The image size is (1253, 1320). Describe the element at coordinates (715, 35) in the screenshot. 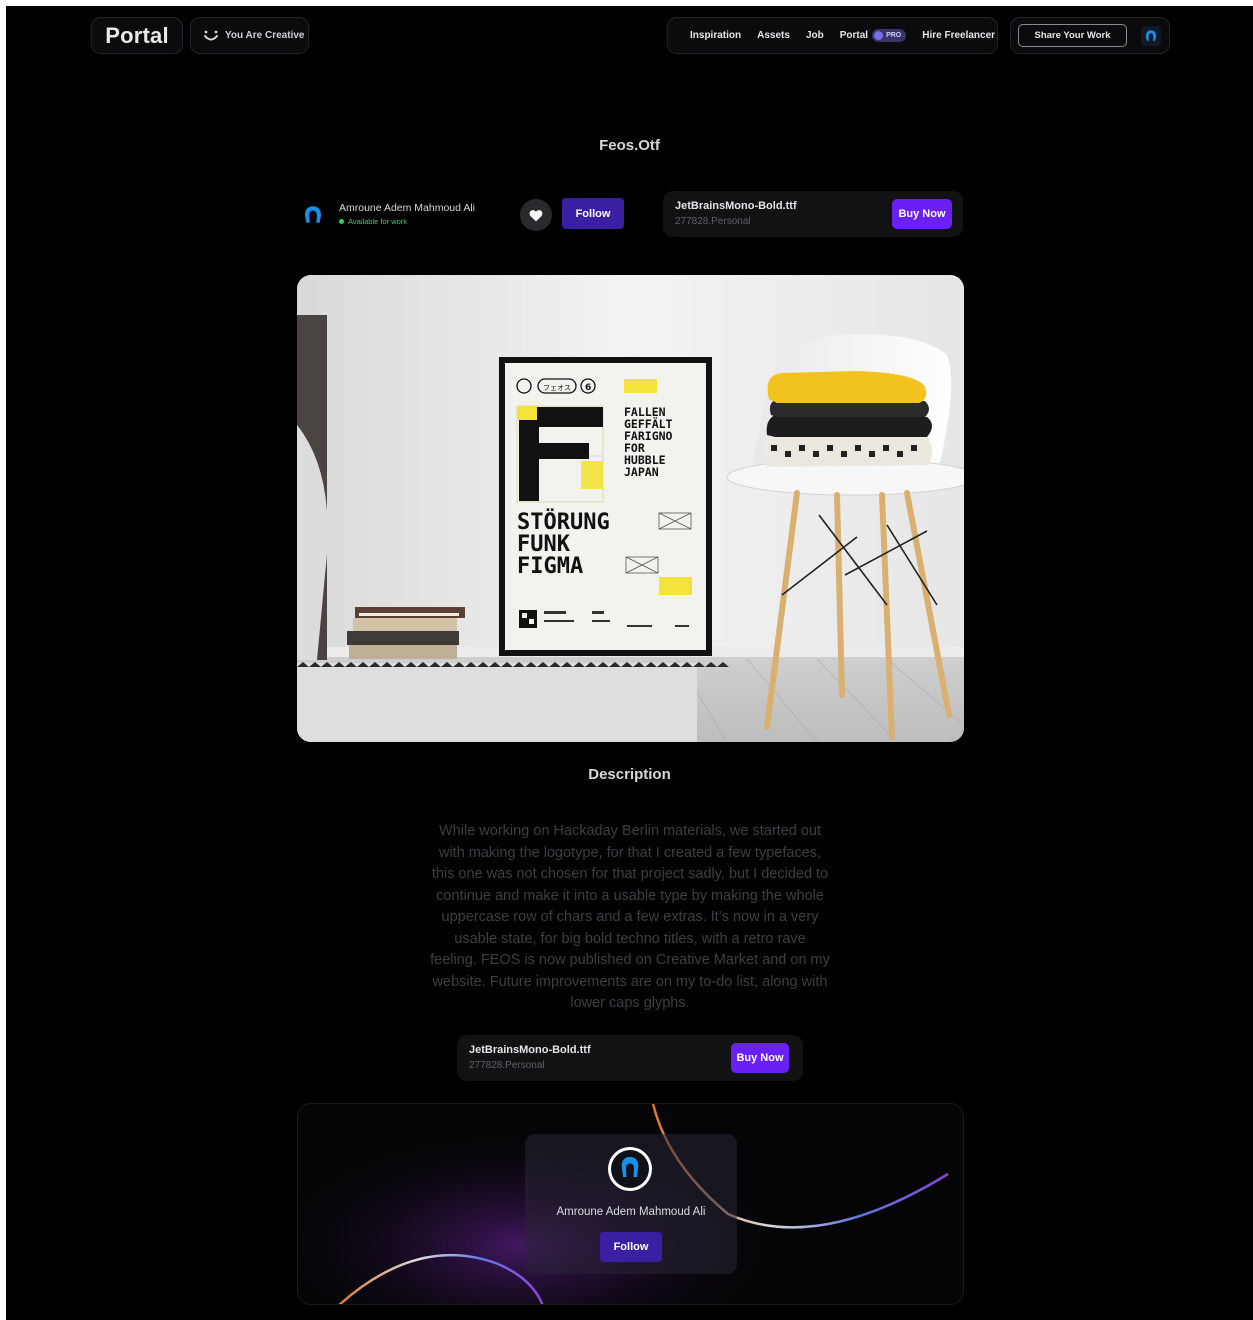

I see `nav-inspiration: Inspiration` at that location.